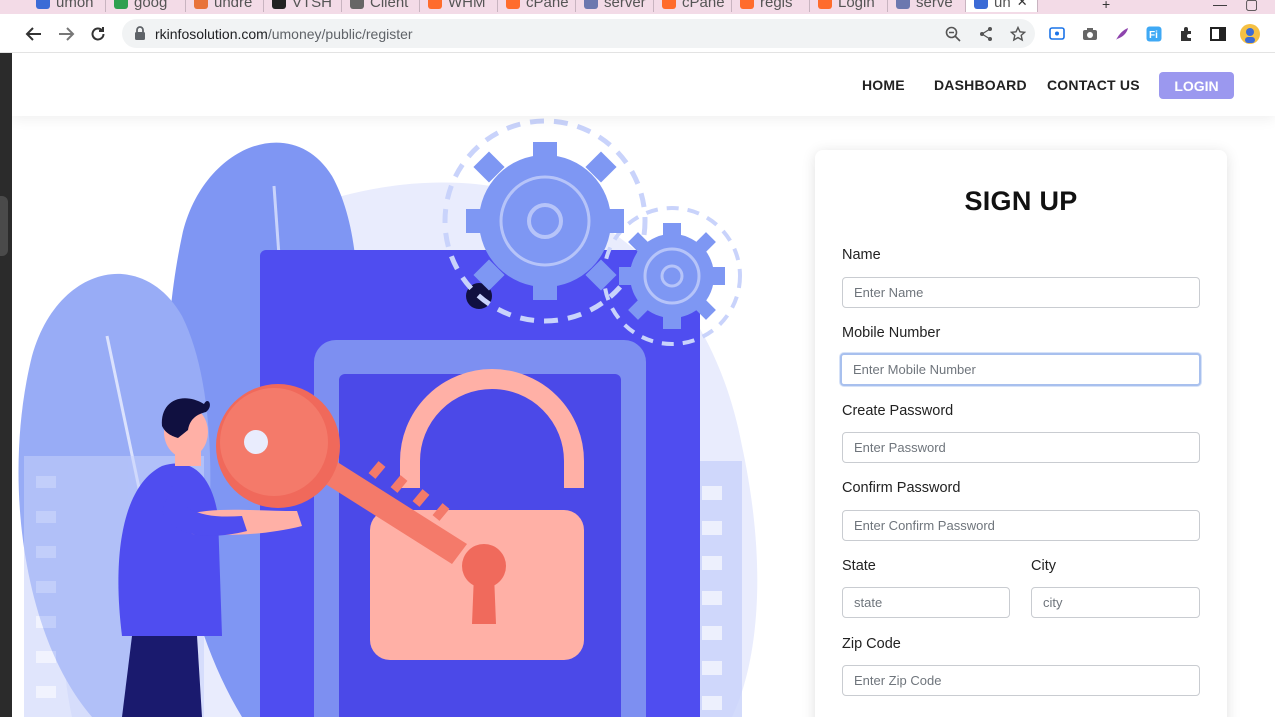  I want to click on arrow-left-icon, so click(33, 34).